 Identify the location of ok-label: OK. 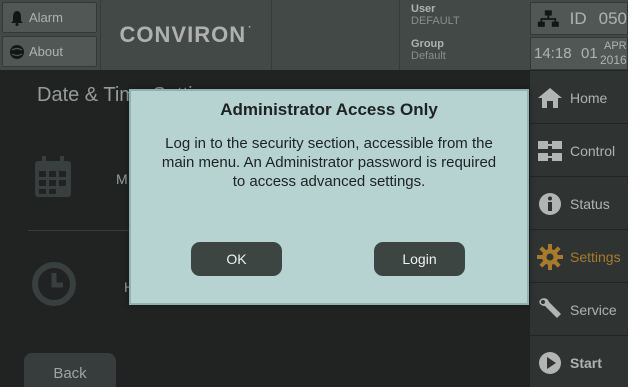
(236, 259).